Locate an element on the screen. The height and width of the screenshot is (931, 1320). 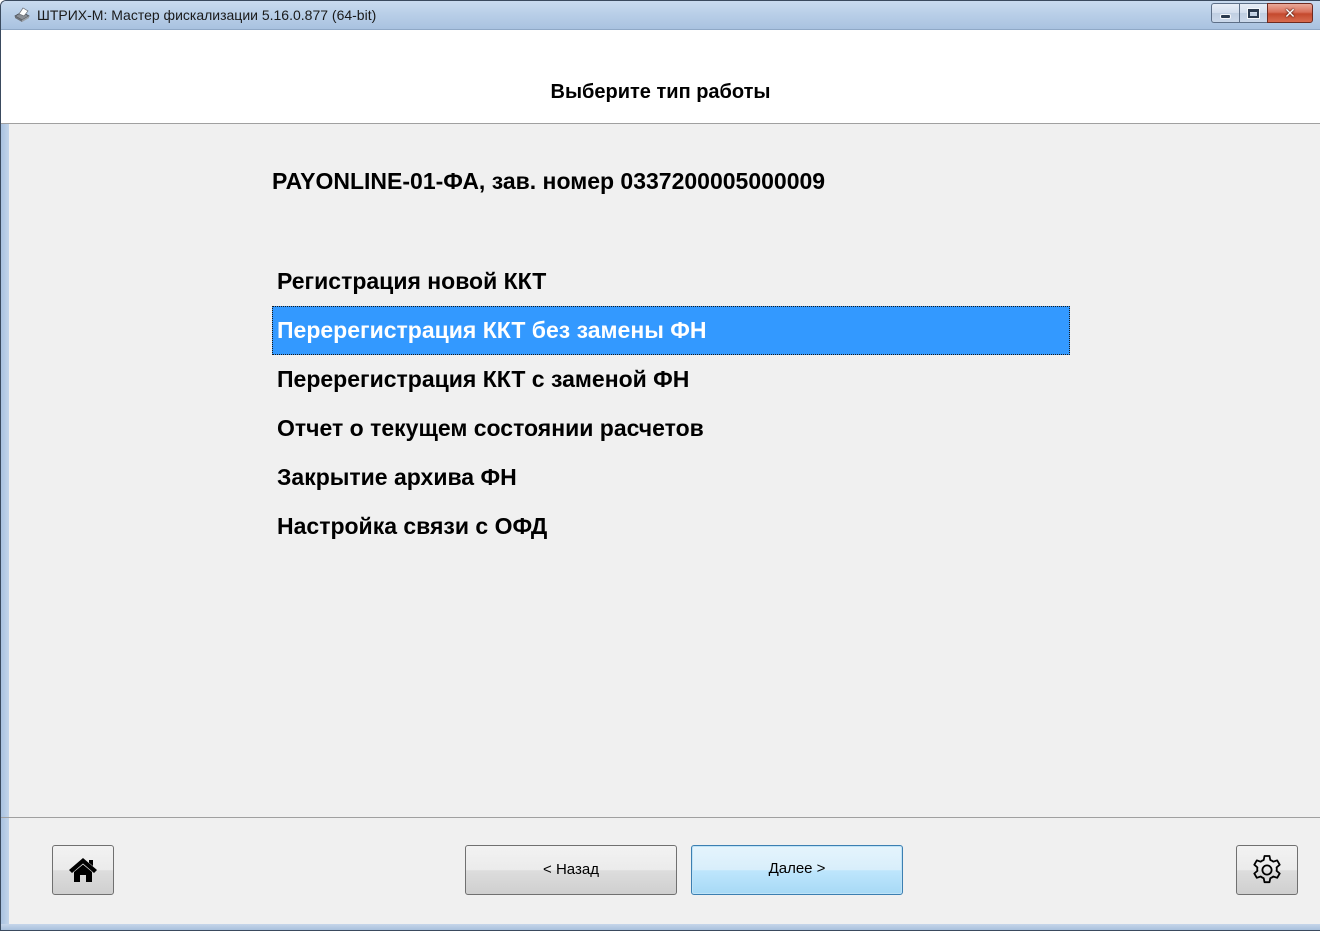
settings-button is located at coordinates (1267, 870).